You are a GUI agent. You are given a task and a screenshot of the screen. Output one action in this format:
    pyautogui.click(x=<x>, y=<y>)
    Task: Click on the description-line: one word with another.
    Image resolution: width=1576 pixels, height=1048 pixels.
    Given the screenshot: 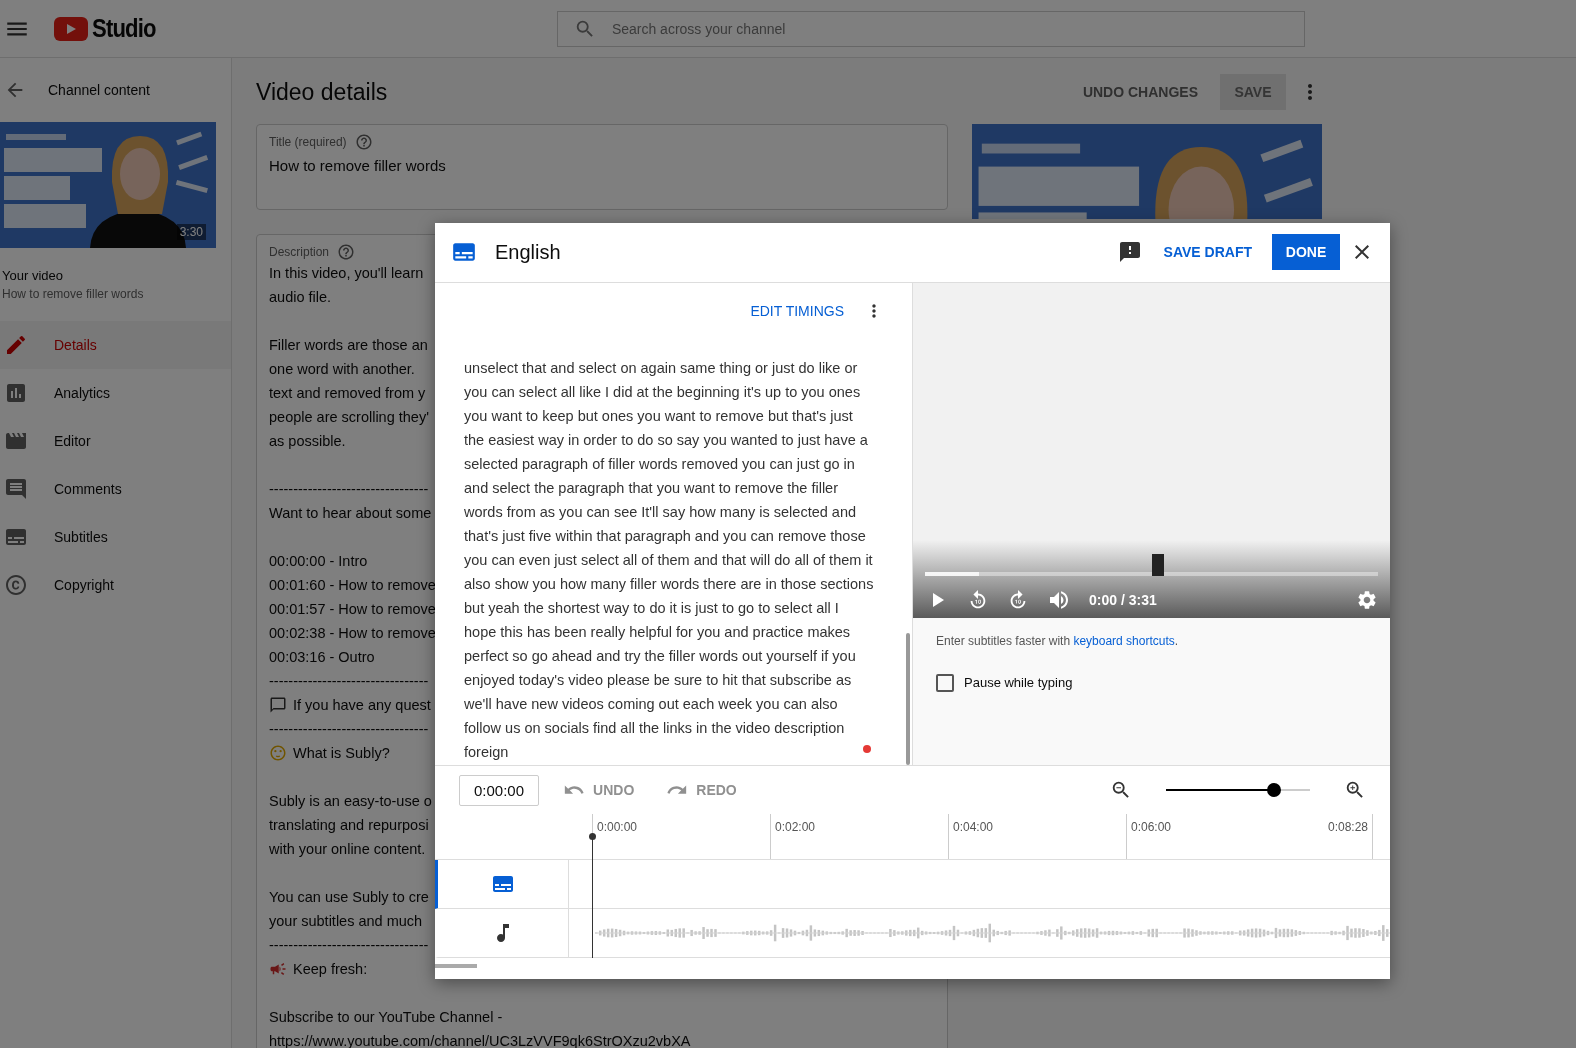 What is the action you would take?
    pyautogui.click(x=342, y=369)
    